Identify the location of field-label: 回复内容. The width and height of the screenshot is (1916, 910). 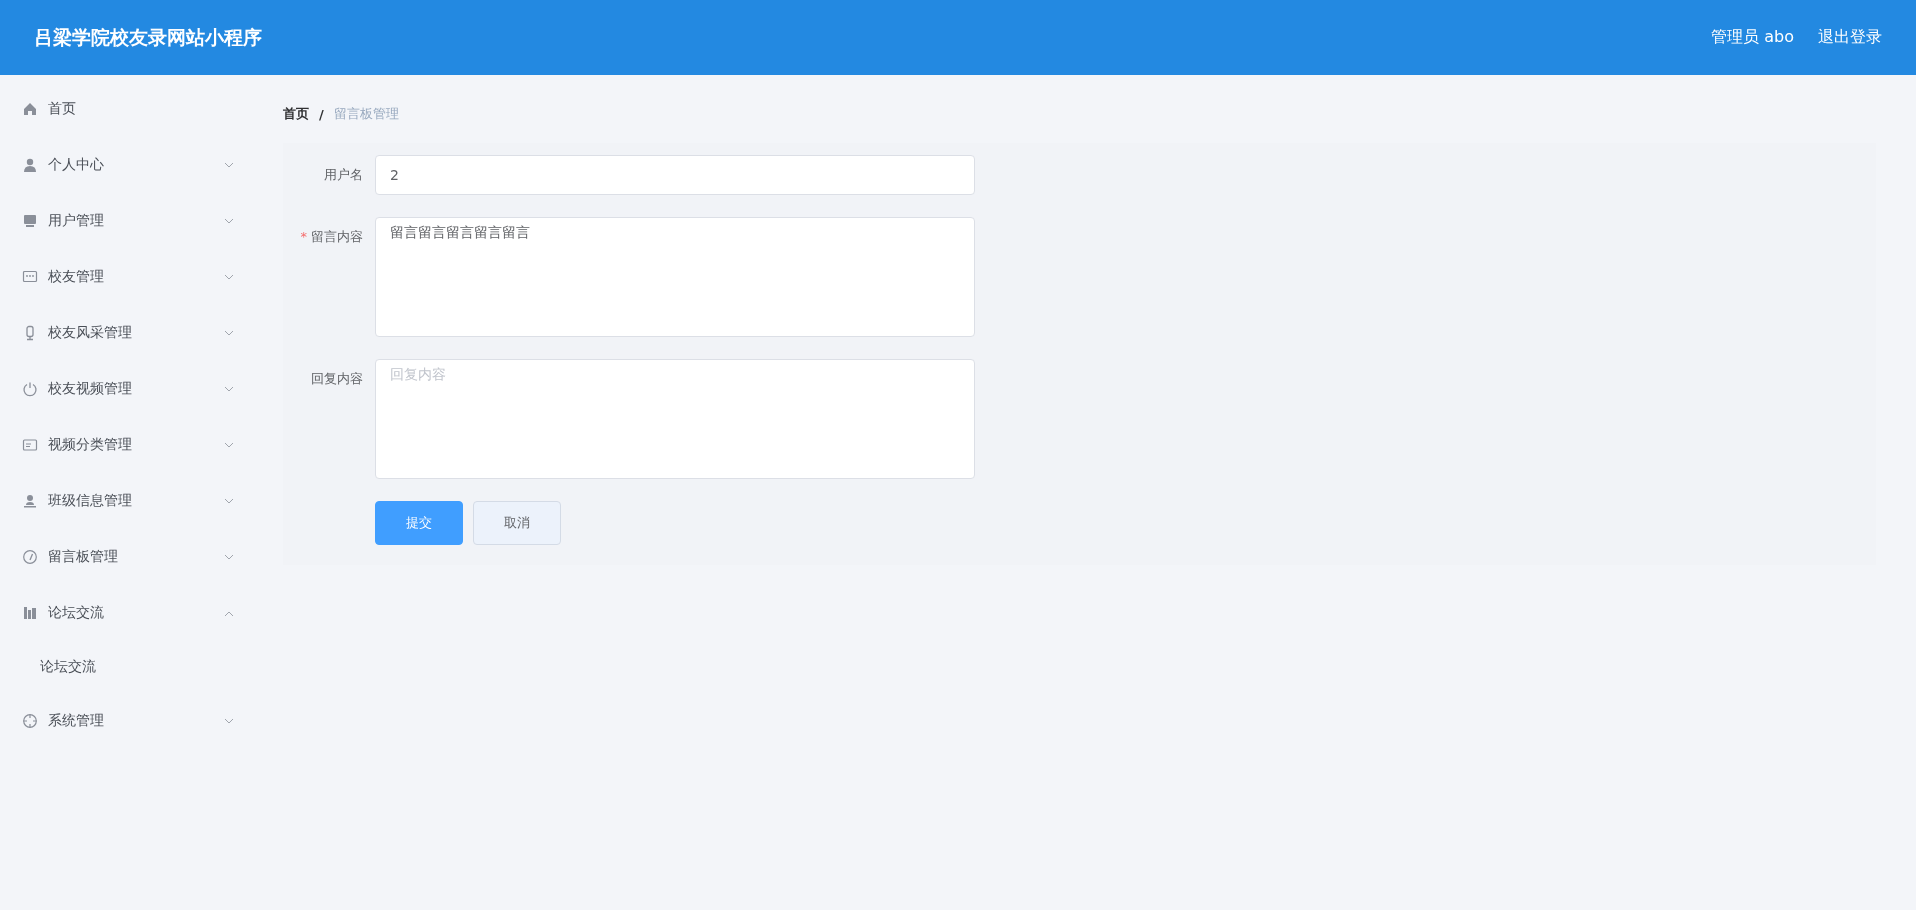
(337, 379).